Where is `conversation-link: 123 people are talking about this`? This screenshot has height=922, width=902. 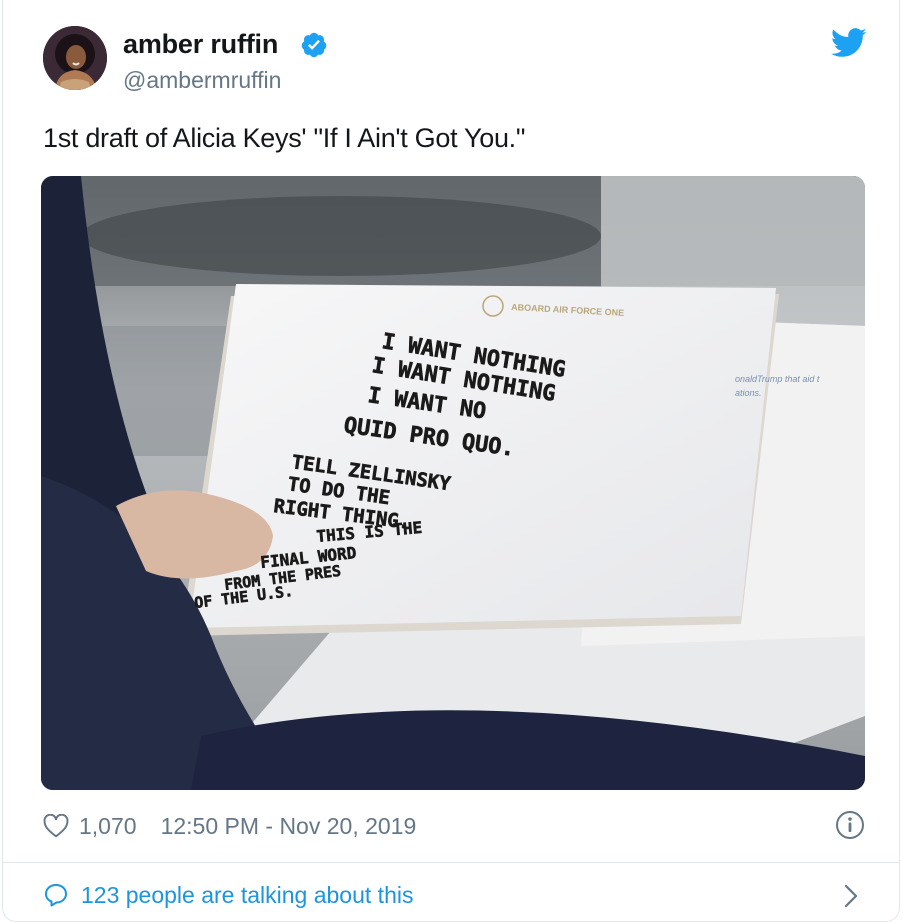
conversation-link: 123 people are talking about this is located at coordinates (228, 895).